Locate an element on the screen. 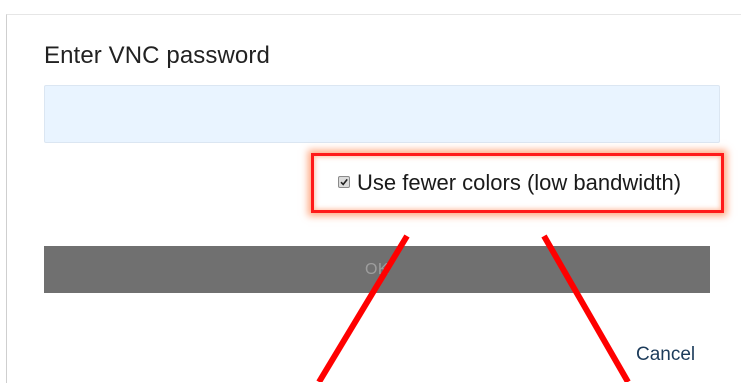  dialog-title: Enter VNC password is located at coordinates (157, 55).